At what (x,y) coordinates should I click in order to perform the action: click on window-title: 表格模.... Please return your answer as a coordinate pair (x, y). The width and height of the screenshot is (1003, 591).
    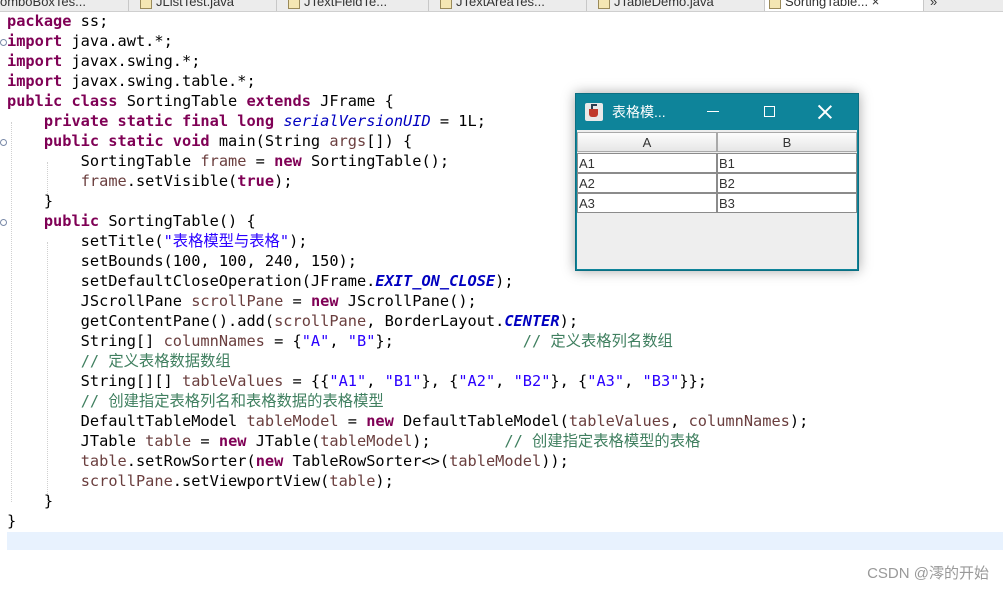
    Looking at the image, I should click on (639, 112).